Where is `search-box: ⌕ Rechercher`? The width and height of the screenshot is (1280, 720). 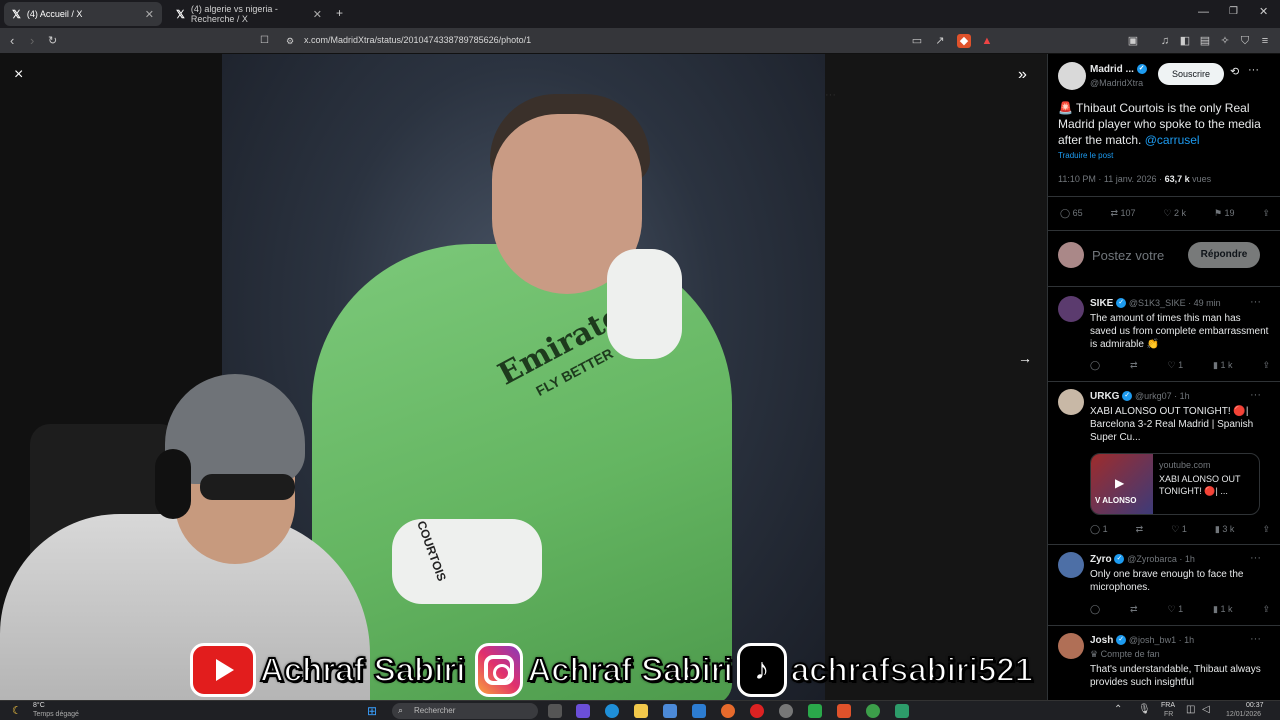
search-box: ⌕ Rechercher is located at coordinates (465, 711).